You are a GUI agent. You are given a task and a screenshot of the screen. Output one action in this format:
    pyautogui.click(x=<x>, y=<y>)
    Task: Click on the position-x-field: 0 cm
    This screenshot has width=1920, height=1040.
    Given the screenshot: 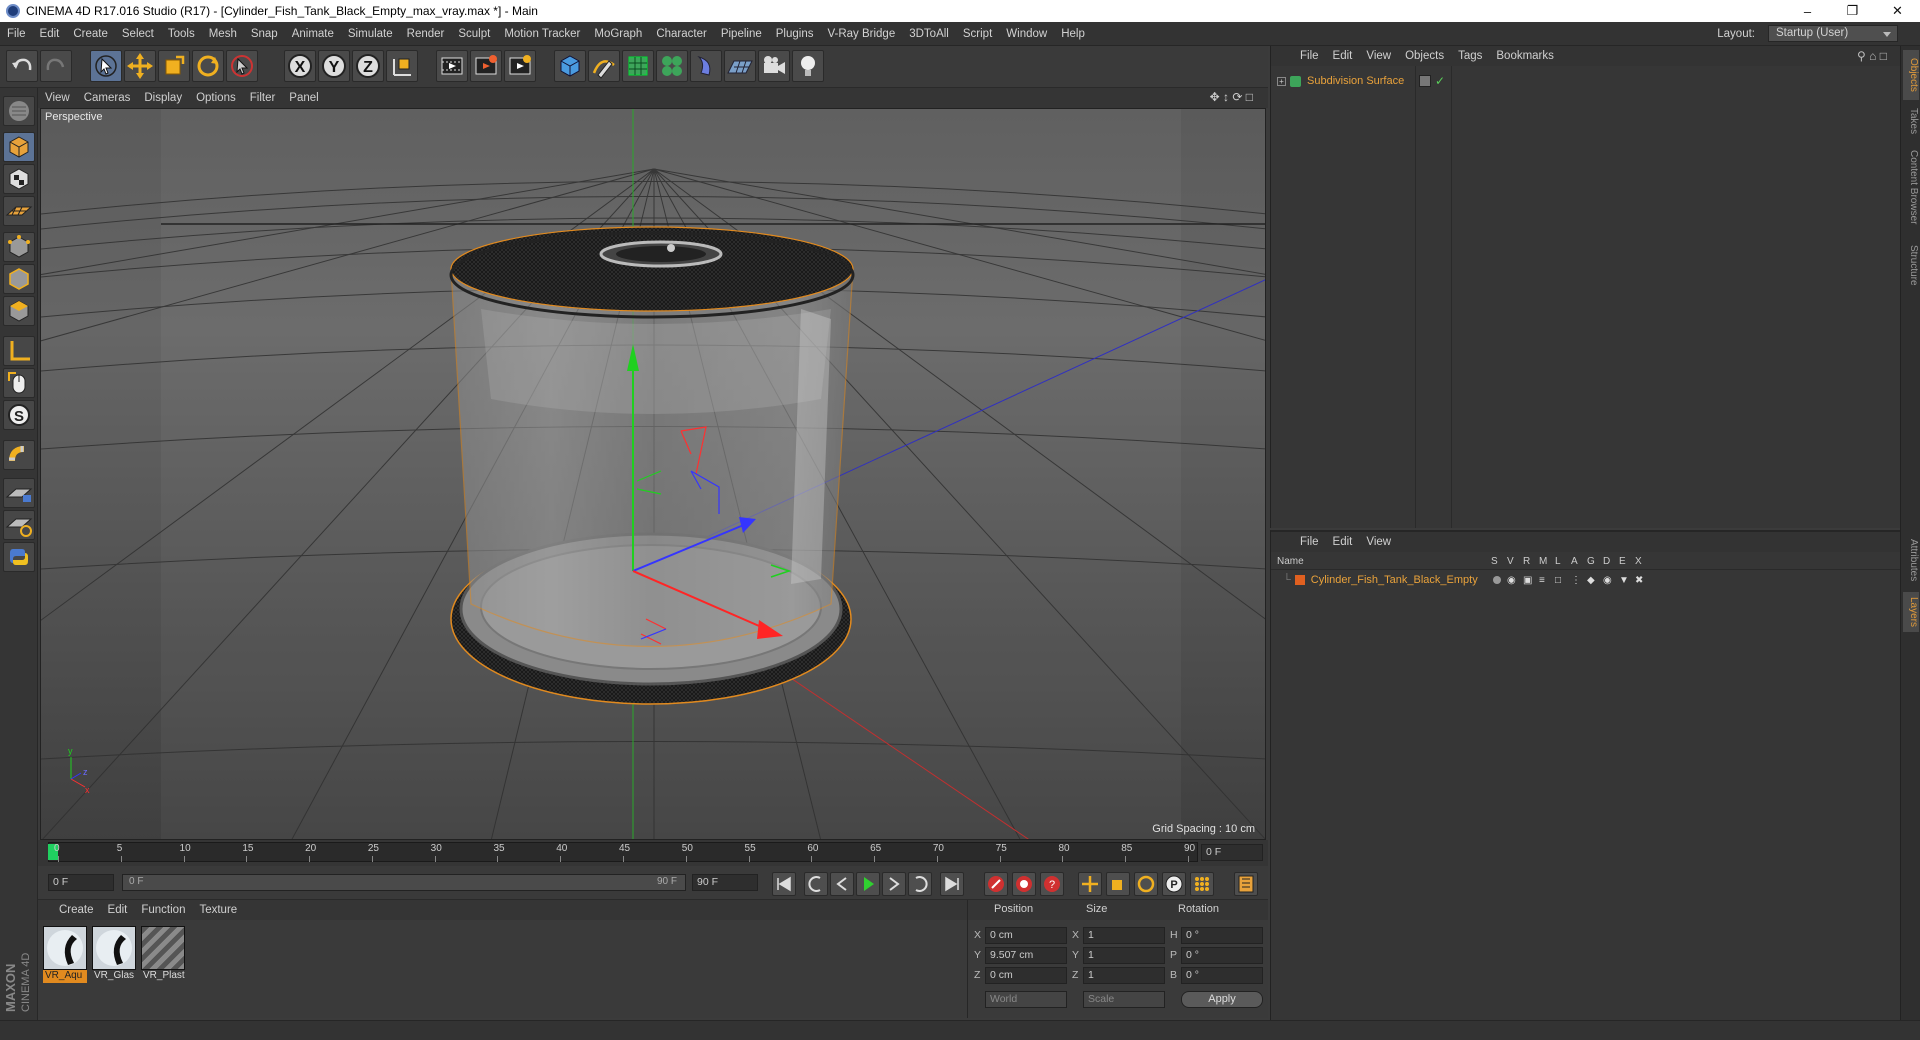 What is the action you would take?
    pyautogui.click(x=1026, y=935)
    